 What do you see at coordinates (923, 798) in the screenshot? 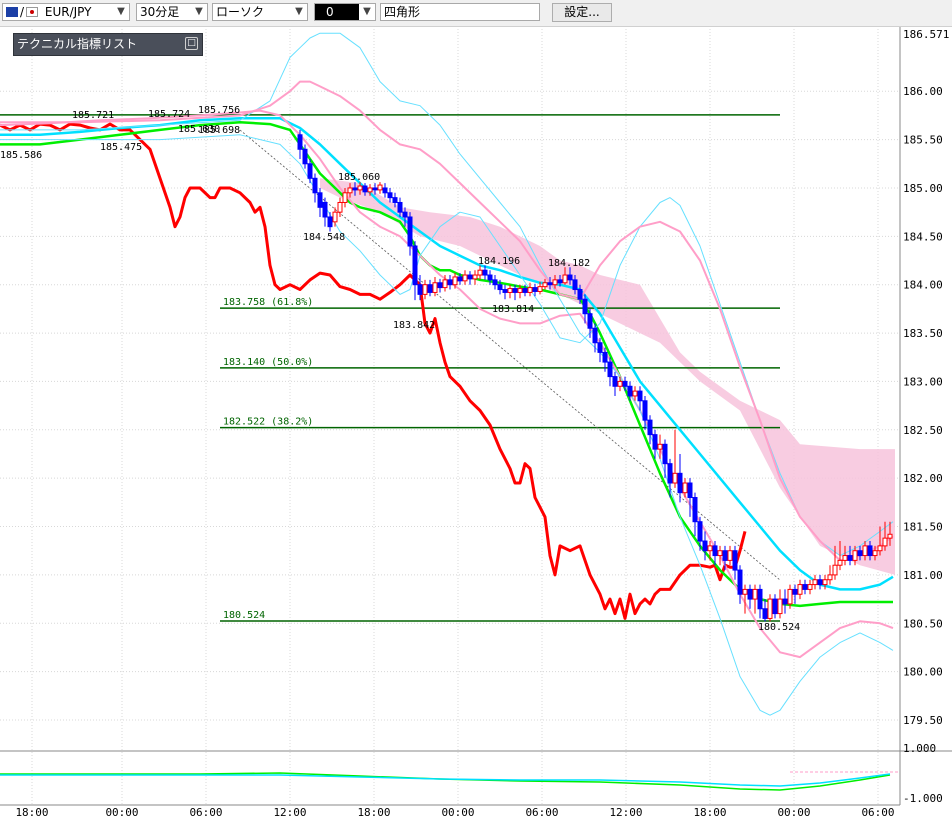
I see `sub-tick-label: -1.000` at bounding box center [923, 798].